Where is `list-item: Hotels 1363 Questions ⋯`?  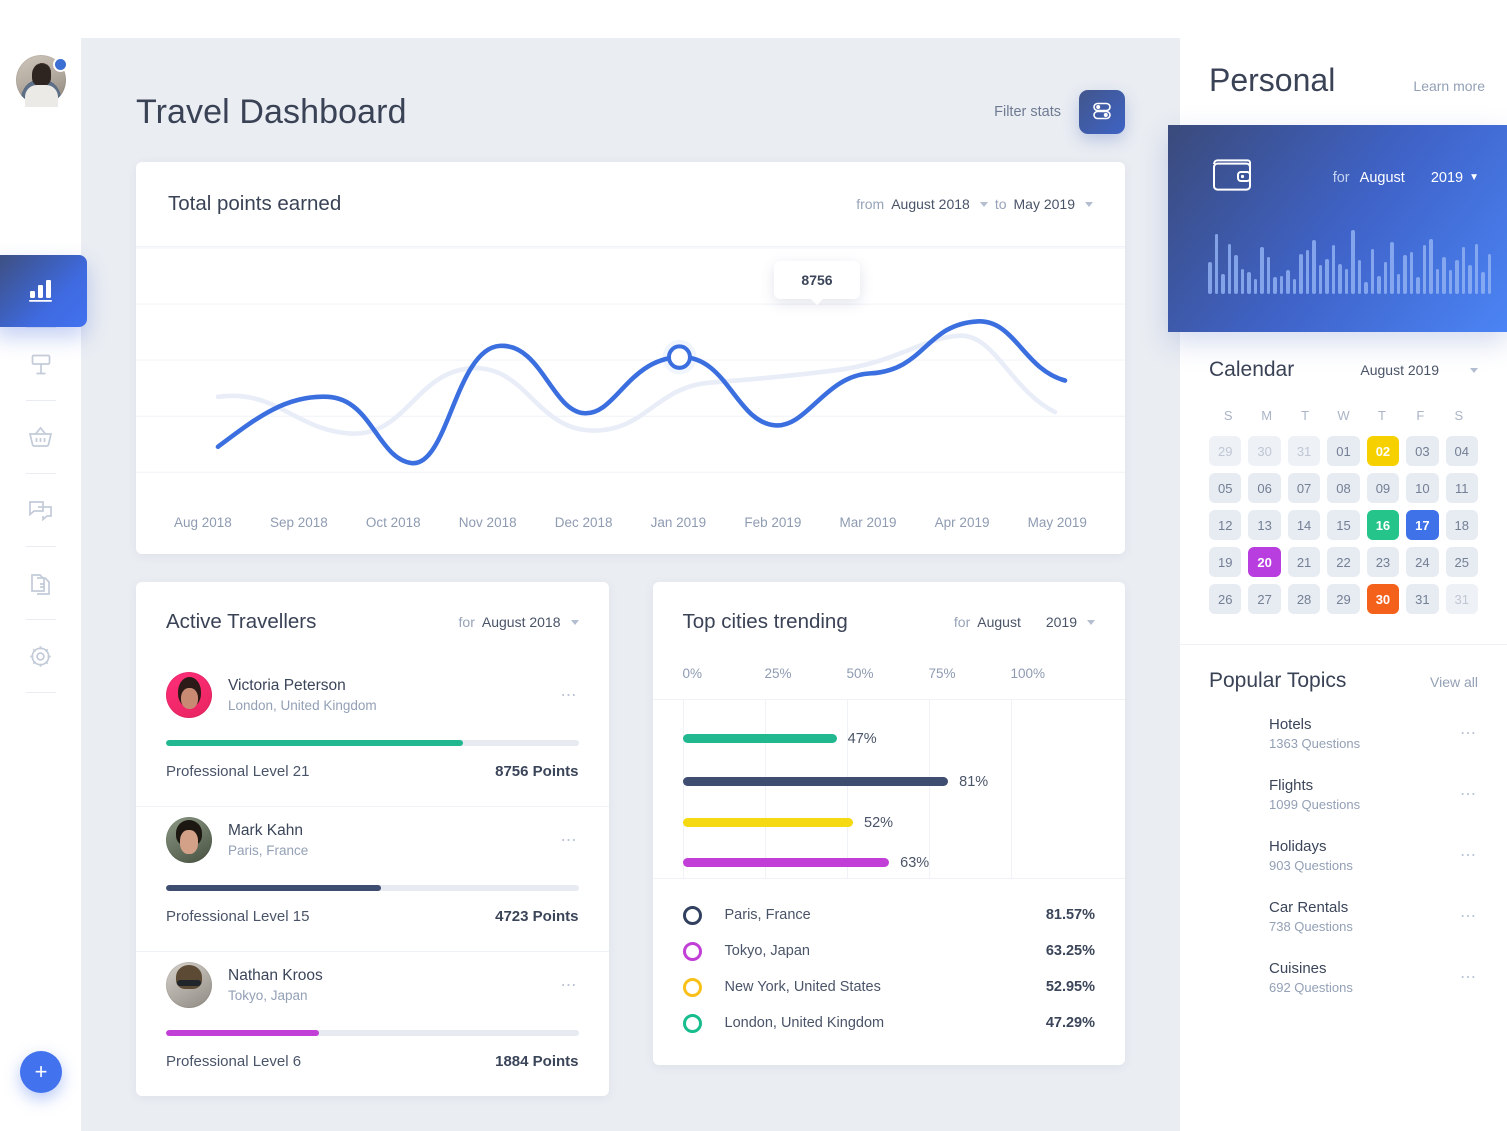
list-item: Hotels 1363 Questions ⋯ is located at coordinates (1343, 733).